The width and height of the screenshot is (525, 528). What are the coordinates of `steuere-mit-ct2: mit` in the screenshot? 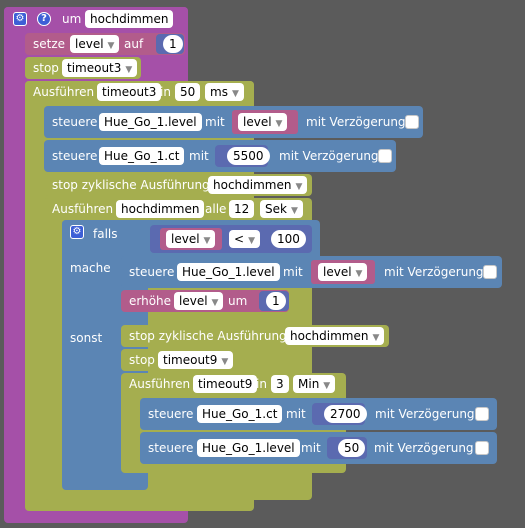 It's located at (296, 414).